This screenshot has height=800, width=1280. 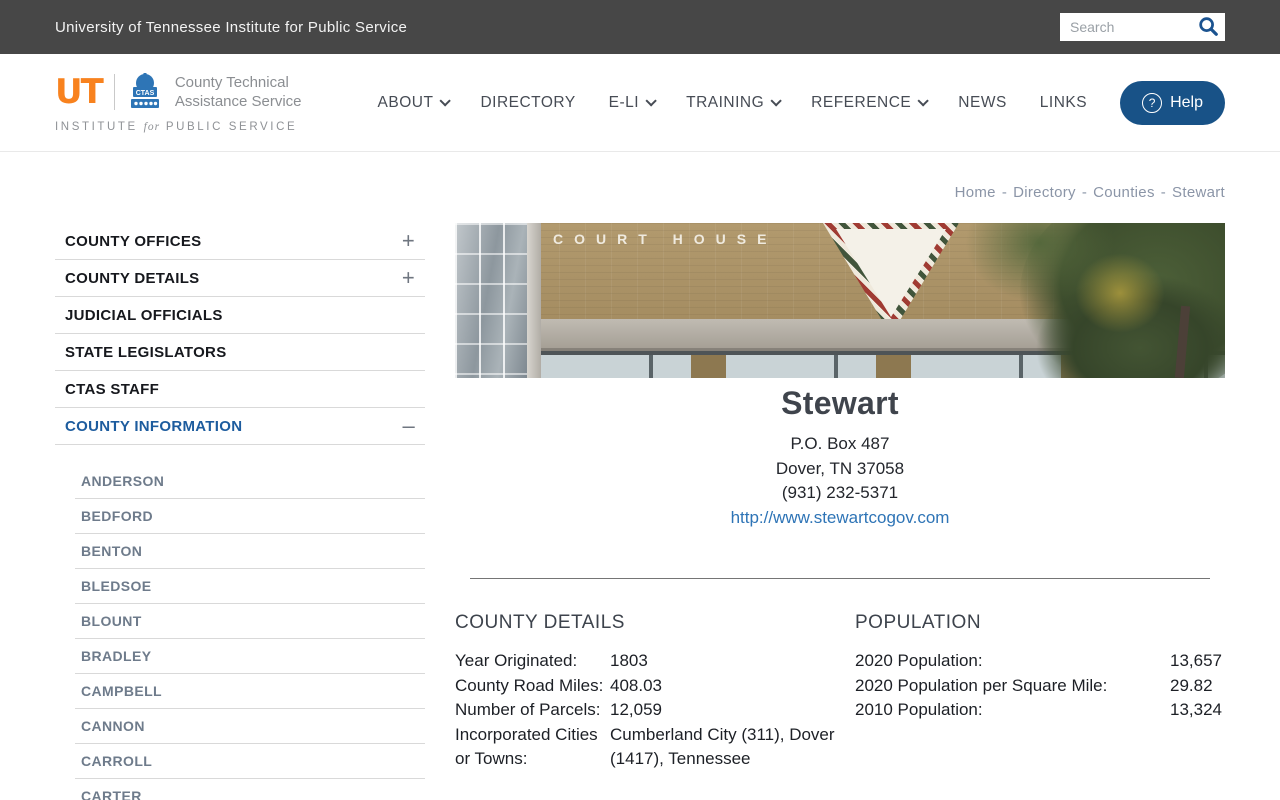 I want to click on help-button: ? Help, so click(x=1172, y=102).